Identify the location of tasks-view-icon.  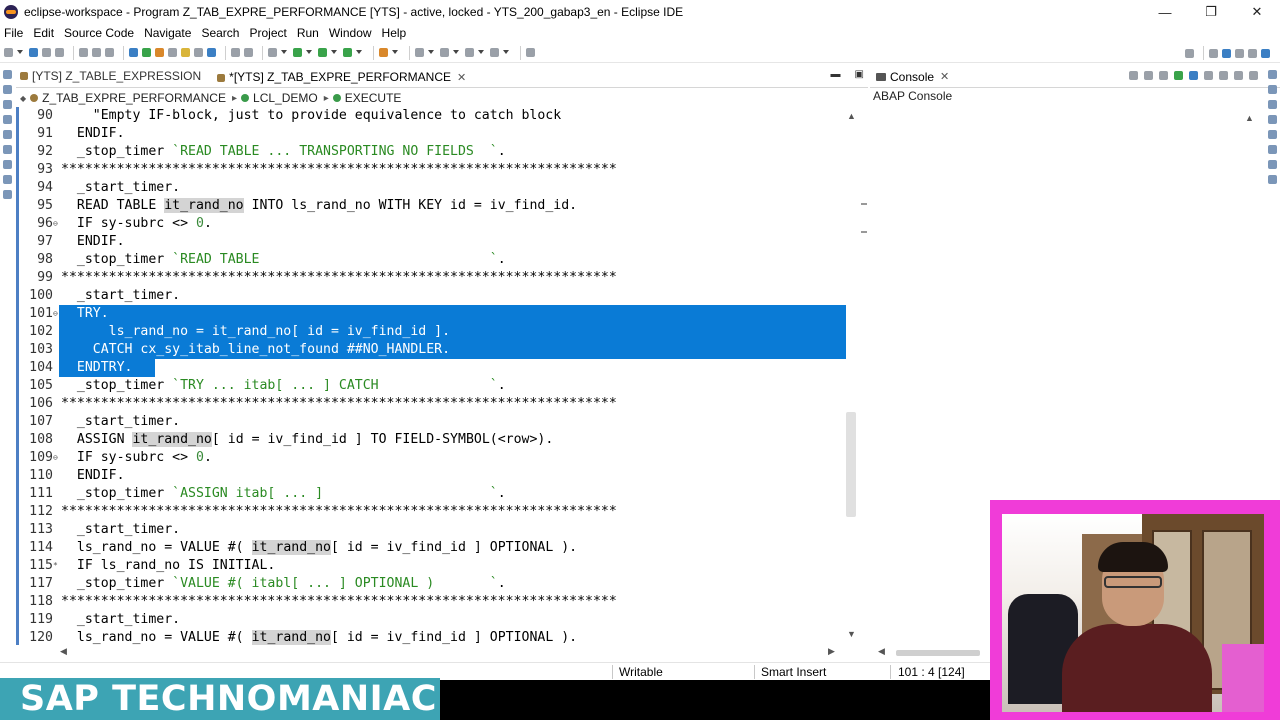
(1272, 149).